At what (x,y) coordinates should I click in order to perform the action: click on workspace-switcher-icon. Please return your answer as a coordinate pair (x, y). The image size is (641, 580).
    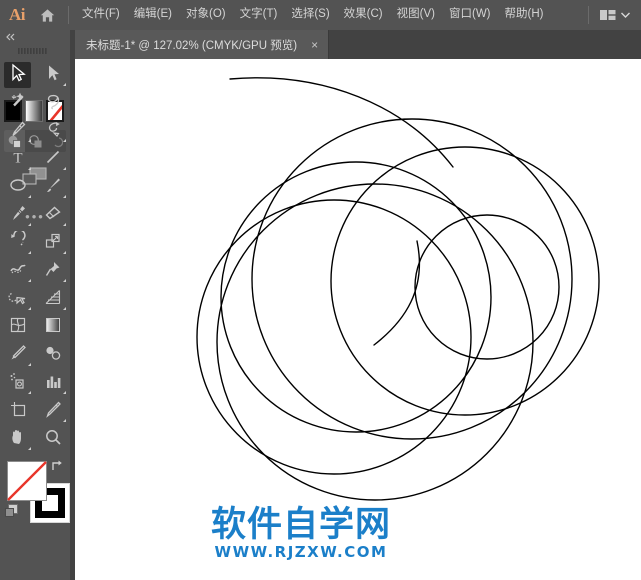
    Looking at the image, I should click on (614, 15).